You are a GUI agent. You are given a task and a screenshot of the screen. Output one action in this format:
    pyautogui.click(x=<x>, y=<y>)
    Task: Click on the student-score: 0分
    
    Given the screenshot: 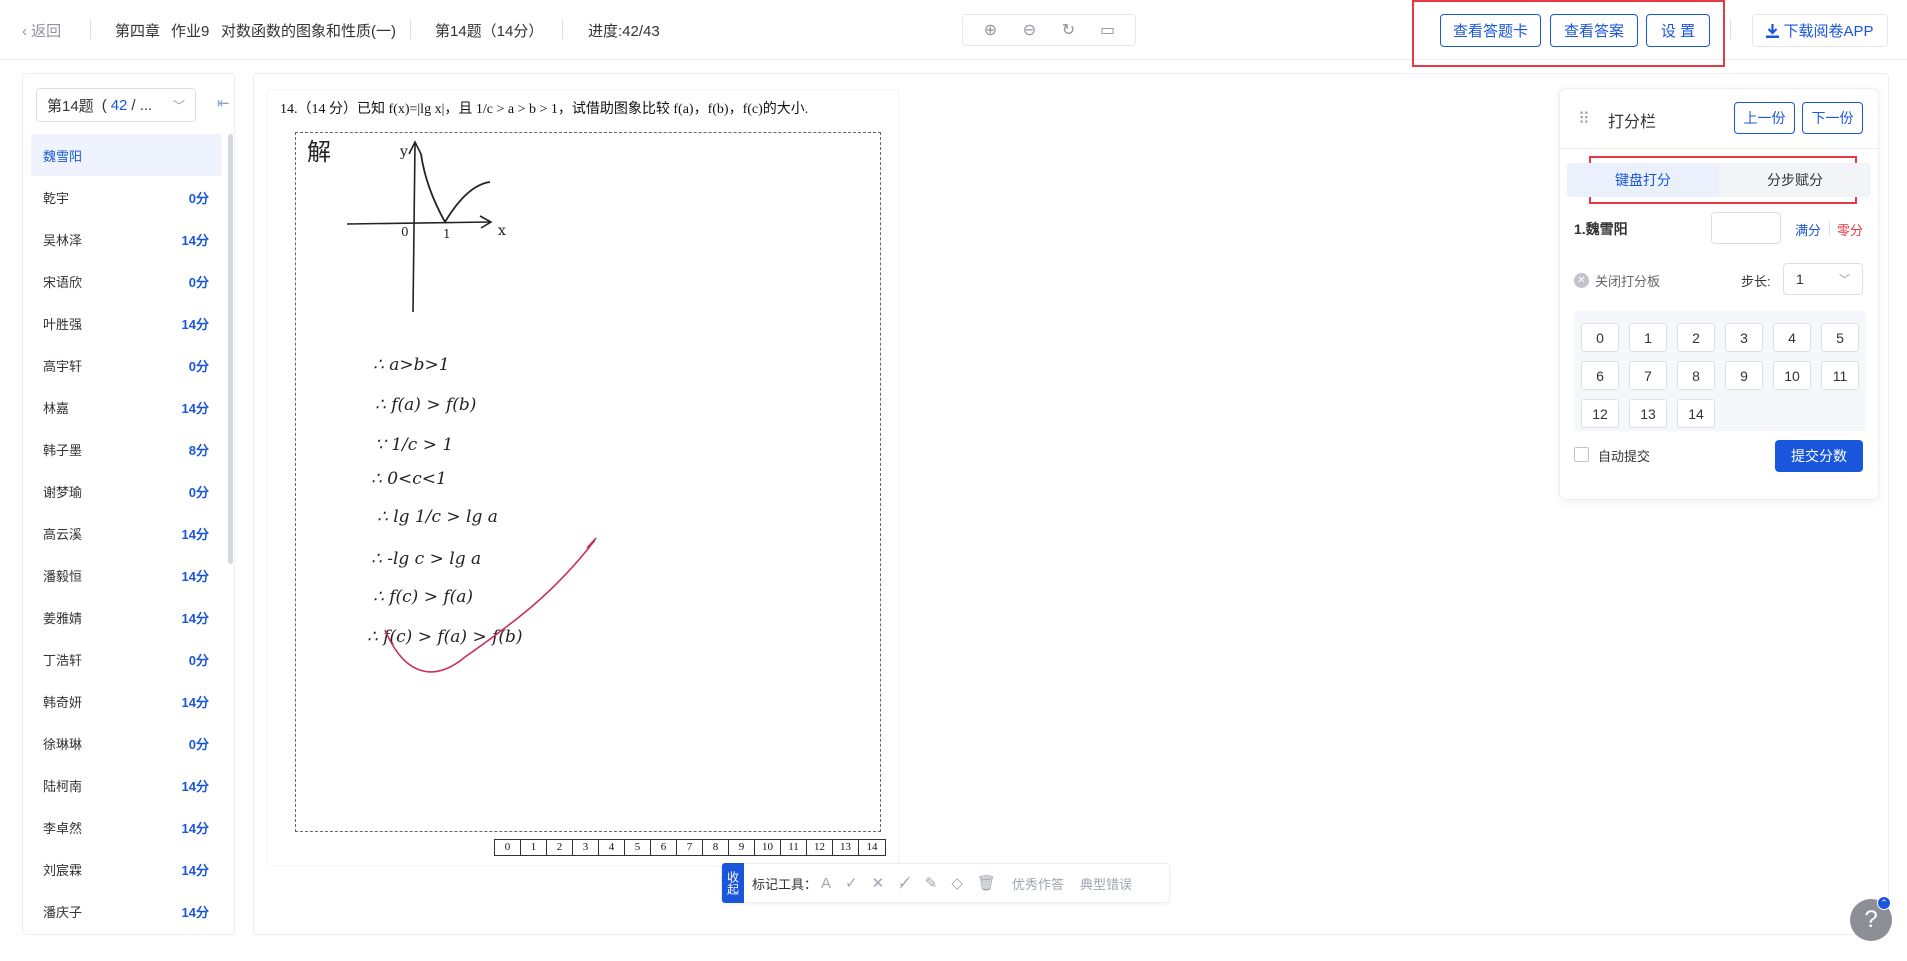 What is the action you would take?
    pyautogui.click(x=198, y=198)
    